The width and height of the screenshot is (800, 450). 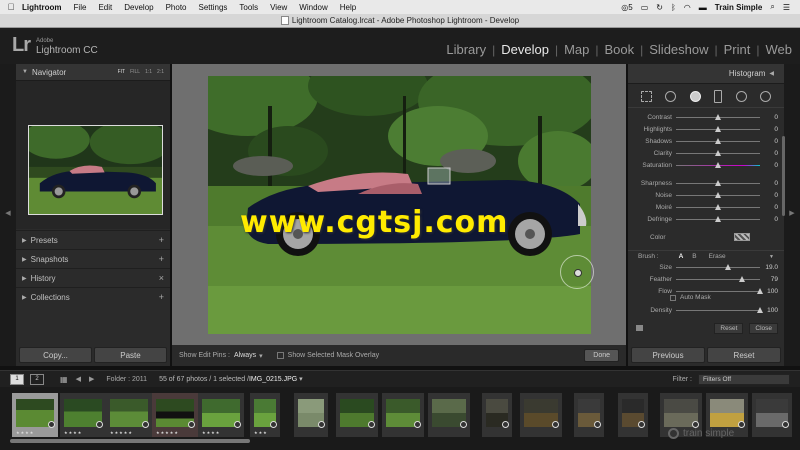 What do you see at coordinates (80, 7) in the screenshot?
I see `menu-file: File` at bounding box center [80, 7].